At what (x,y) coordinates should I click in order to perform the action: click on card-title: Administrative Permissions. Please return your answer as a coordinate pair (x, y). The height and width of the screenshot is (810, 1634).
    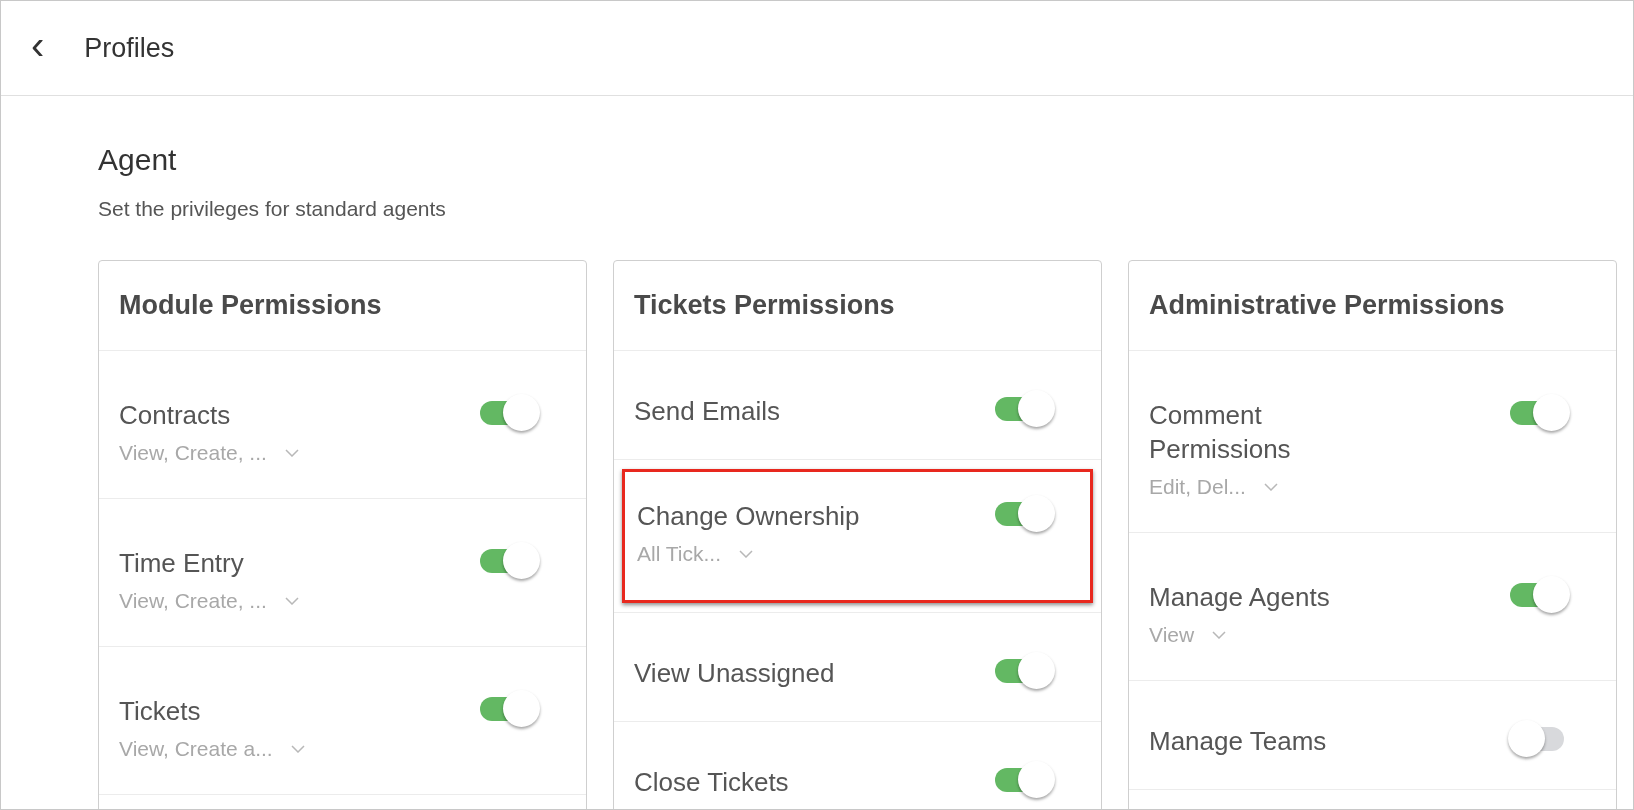
    Looking at the image, I should click on (1327, 306).